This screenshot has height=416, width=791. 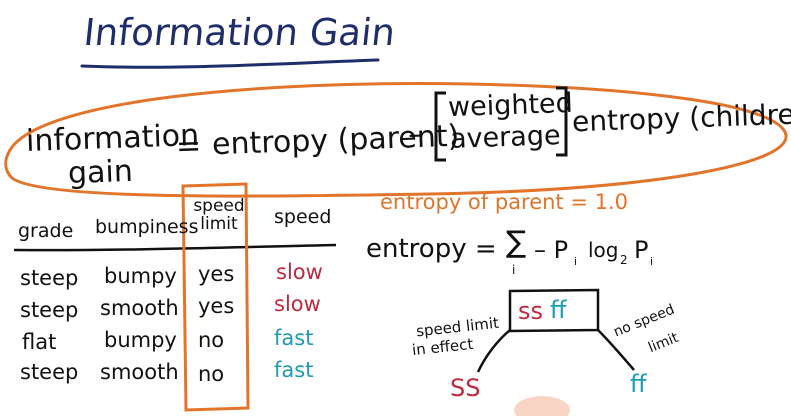 What do you see at coordinates (303, 217) in the screenshot?
I see `header-speed: speed` at bounding box center [303, 217].